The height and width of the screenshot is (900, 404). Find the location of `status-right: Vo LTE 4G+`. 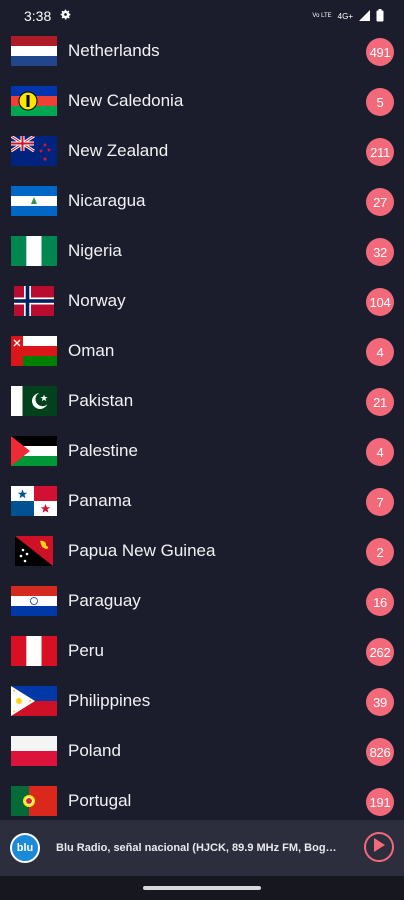

status-right: Vo LTE 4G+ is located at coordinates (348, 16).